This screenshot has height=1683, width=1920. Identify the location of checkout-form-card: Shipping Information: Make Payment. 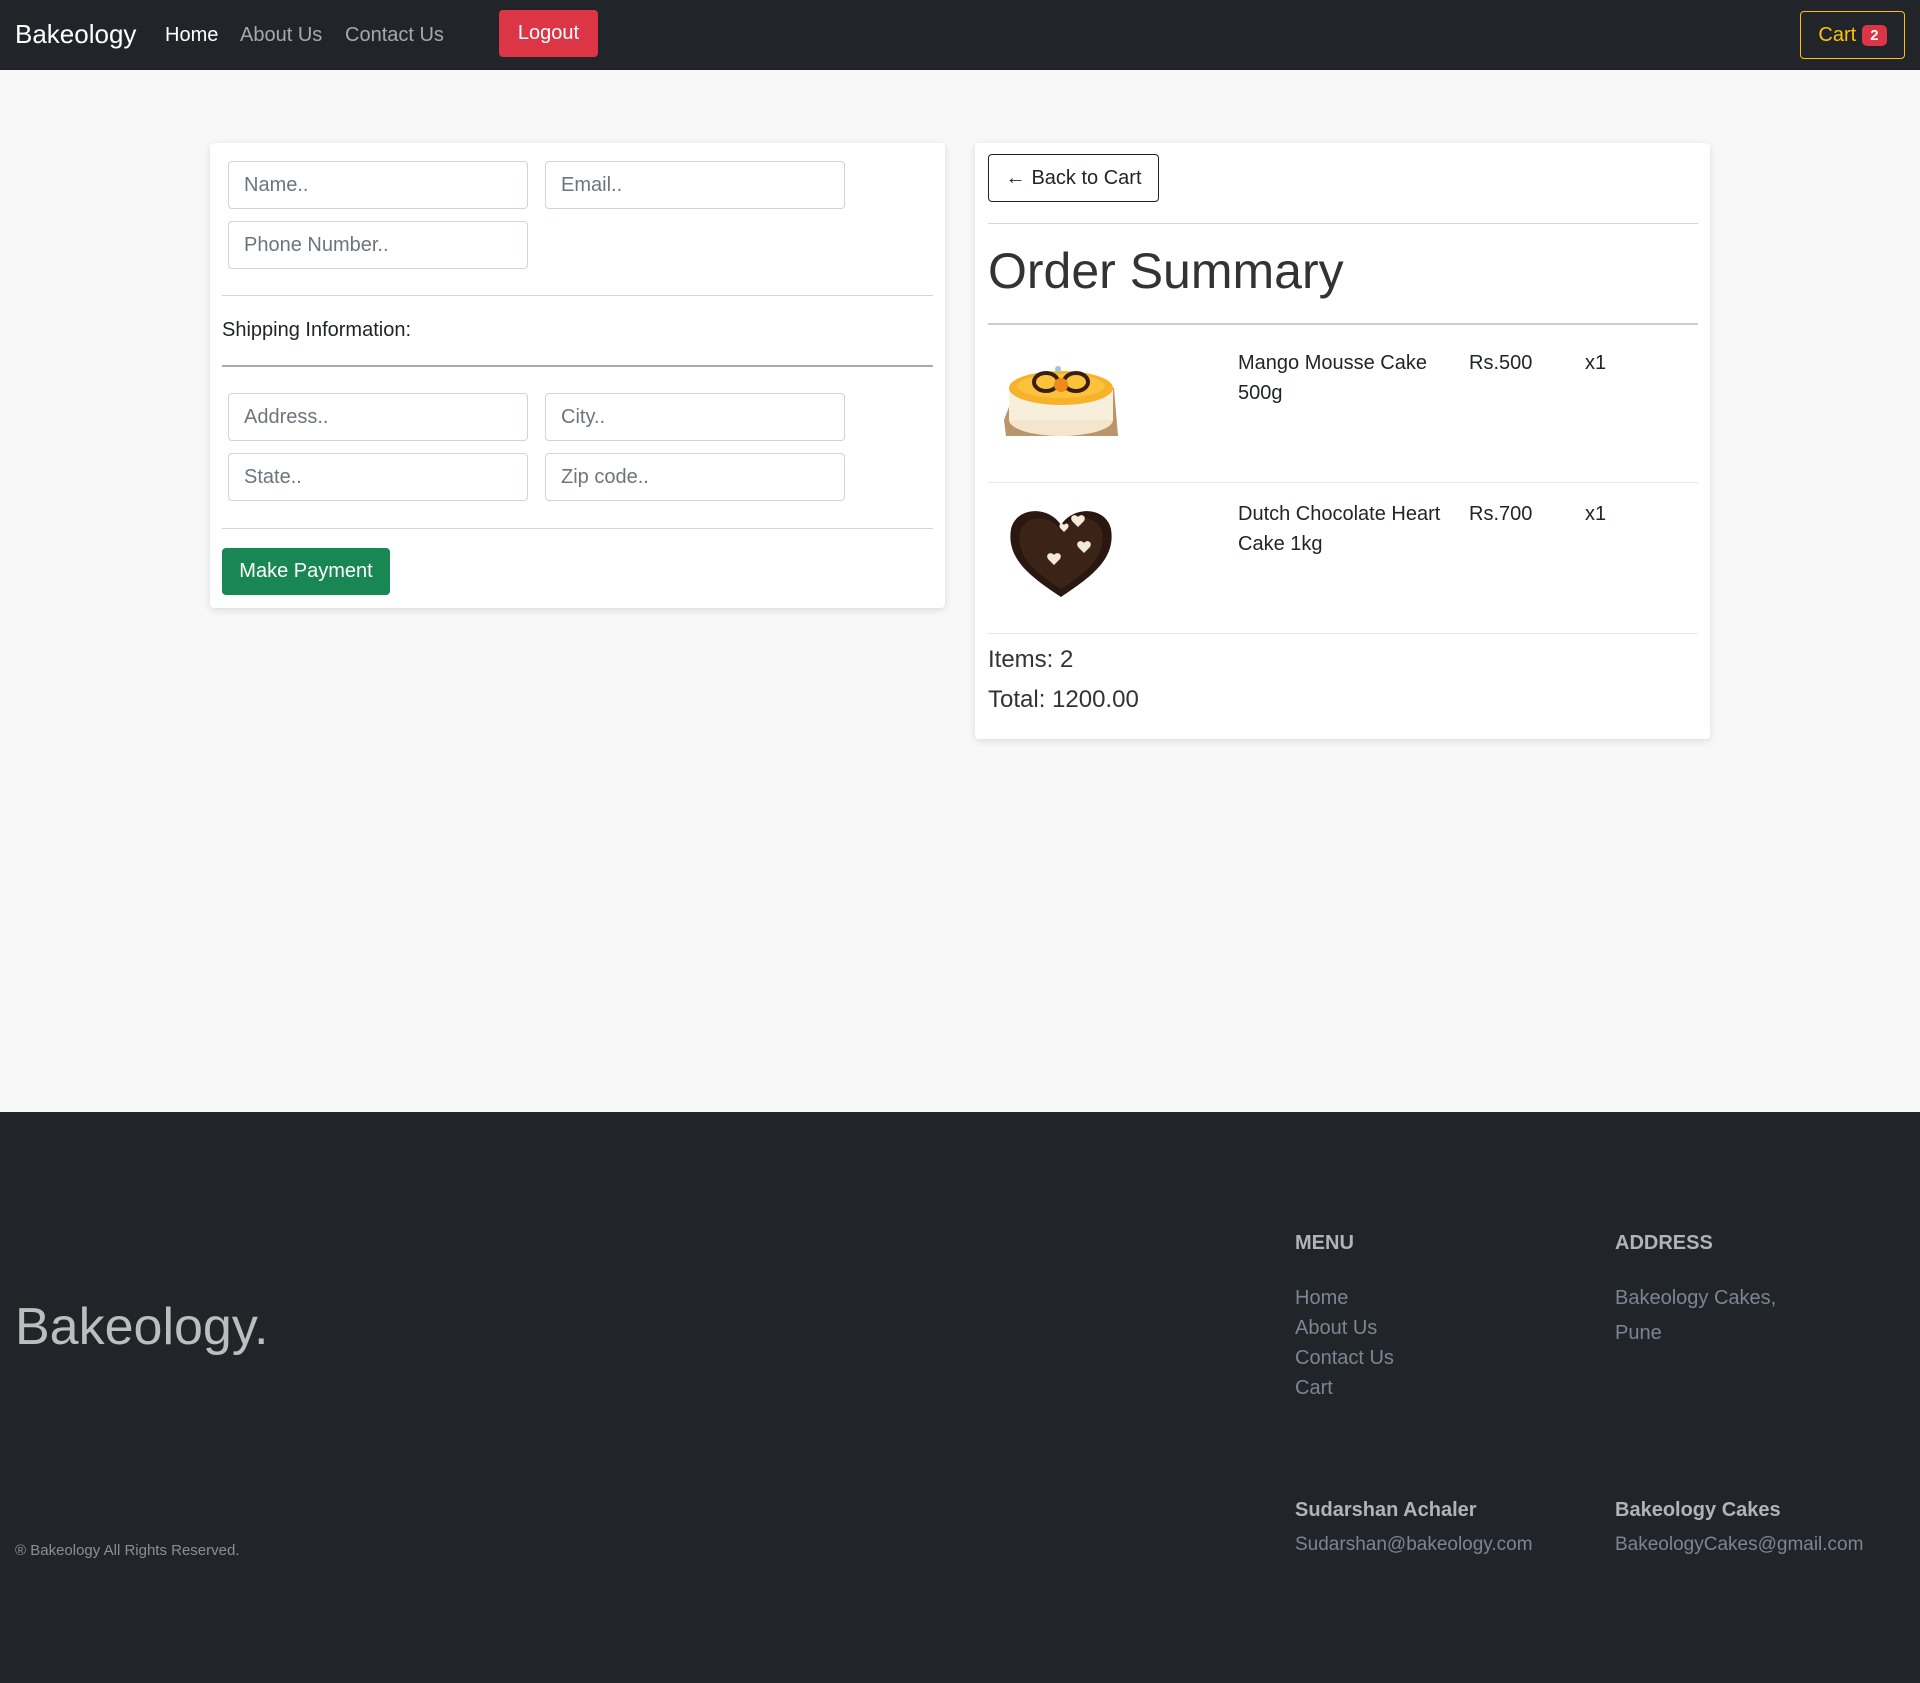
(577, 375).